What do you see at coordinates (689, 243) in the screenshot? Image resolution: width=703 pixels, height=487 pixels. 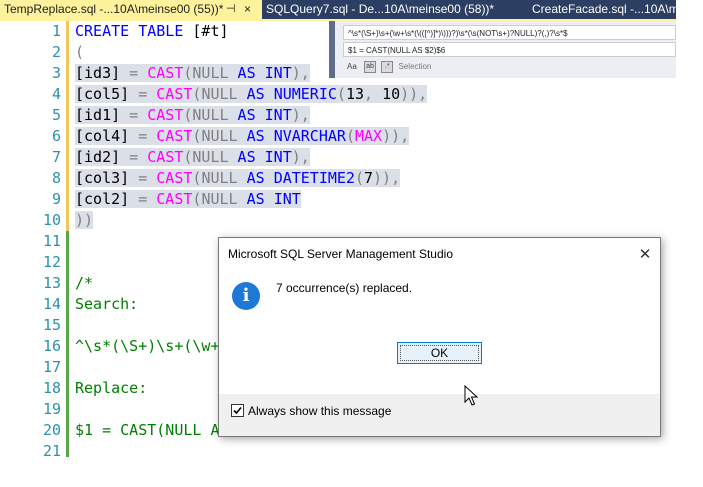 I see `window-edge` at bounding box center [689, 243].